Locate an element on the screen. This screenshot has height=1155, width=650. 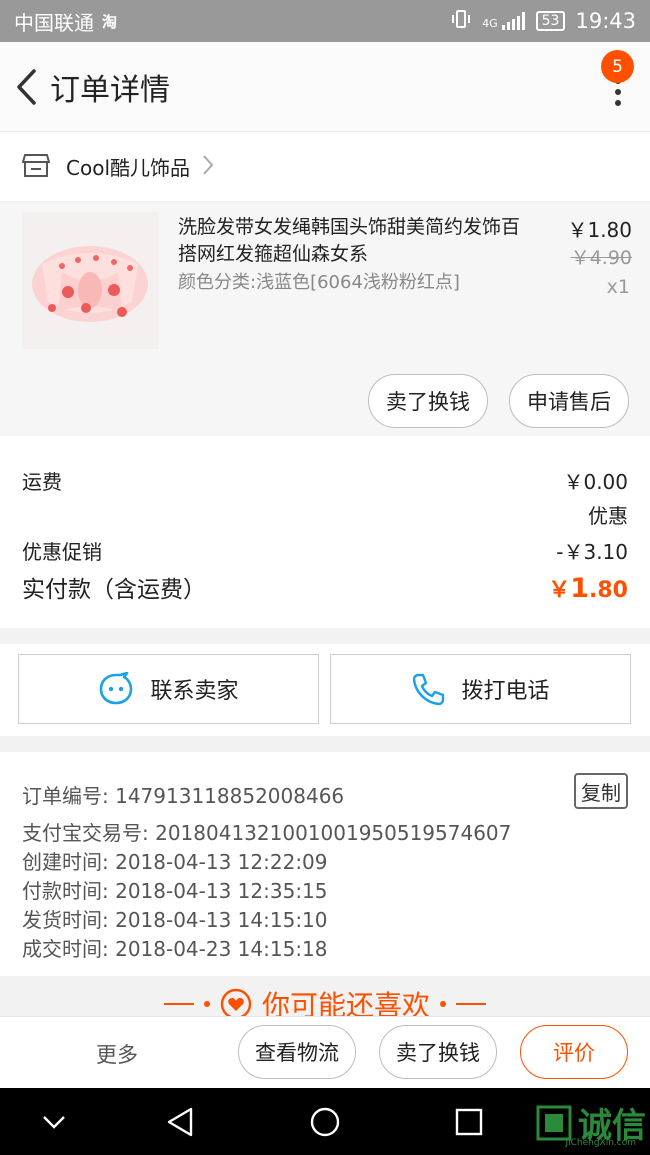
promo-value: -￥3.10 is located at coordinates (592, 552).